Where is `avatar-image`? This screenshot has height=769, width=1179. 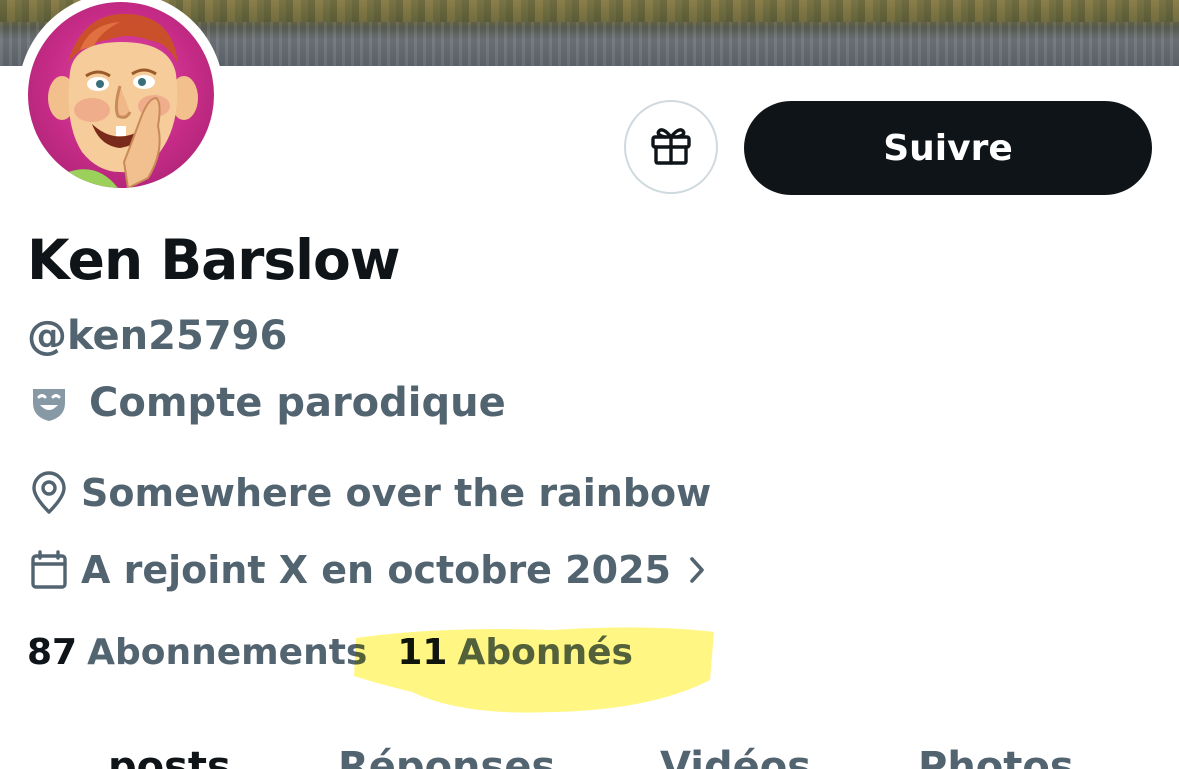 avatar-image is located at coordinates (121, 95).